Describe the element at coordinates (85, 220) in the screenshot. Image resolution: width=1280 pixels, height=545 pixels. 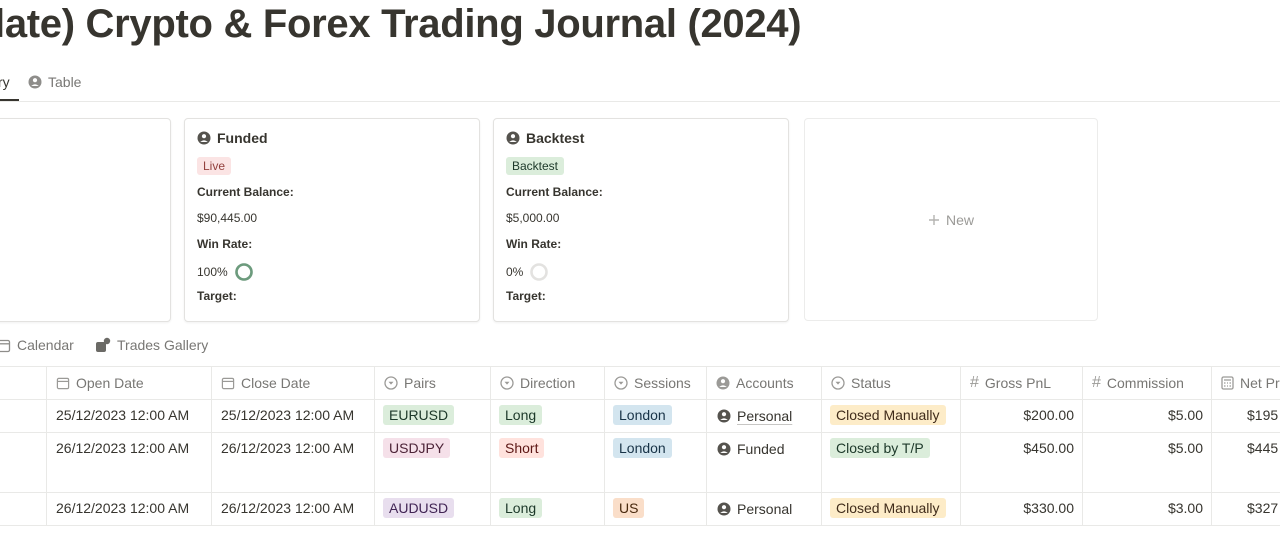
I see `gallery-card-partial` at that location.